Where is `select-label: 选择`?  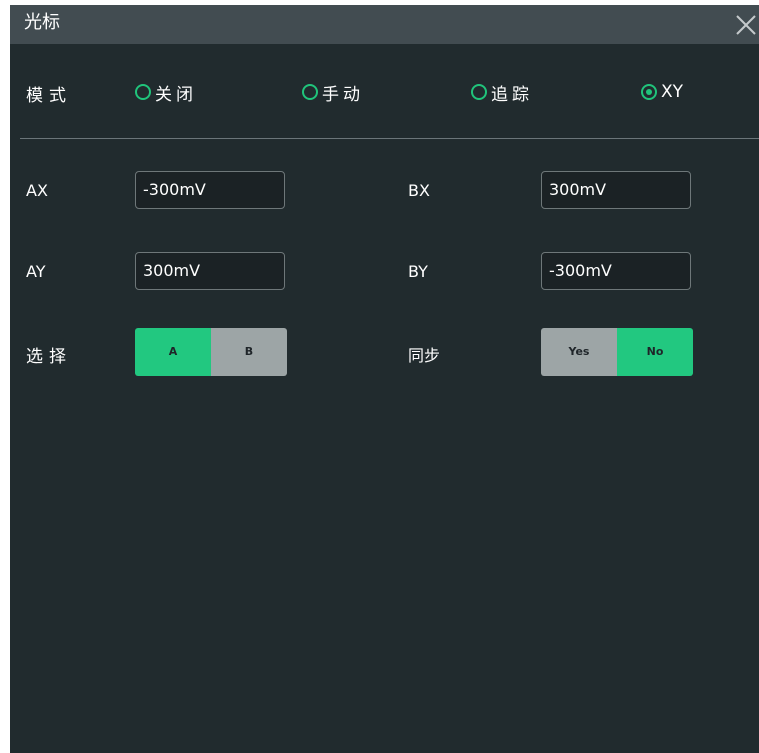 select-label: 选择 is located at coordinates (49, 357).